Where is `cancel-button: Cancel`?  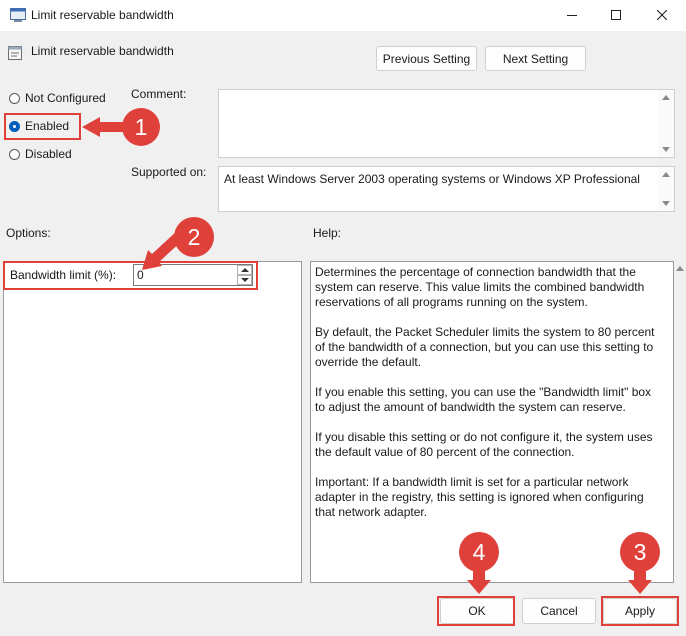
cancel-button: Cancel is located at coordinates (559, 611).